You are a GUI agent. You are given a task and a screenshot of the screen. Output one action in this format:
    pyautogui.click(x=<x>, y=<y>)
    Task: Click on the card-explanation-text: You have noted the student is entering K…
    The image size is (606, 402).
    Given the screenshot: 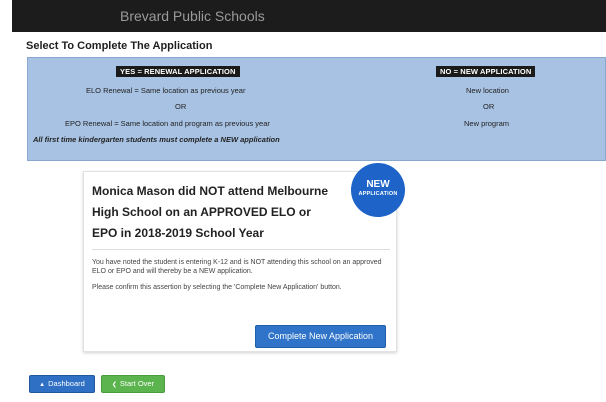 What is the action you would take?
    pyautogui.click(x=237, y=267)
    